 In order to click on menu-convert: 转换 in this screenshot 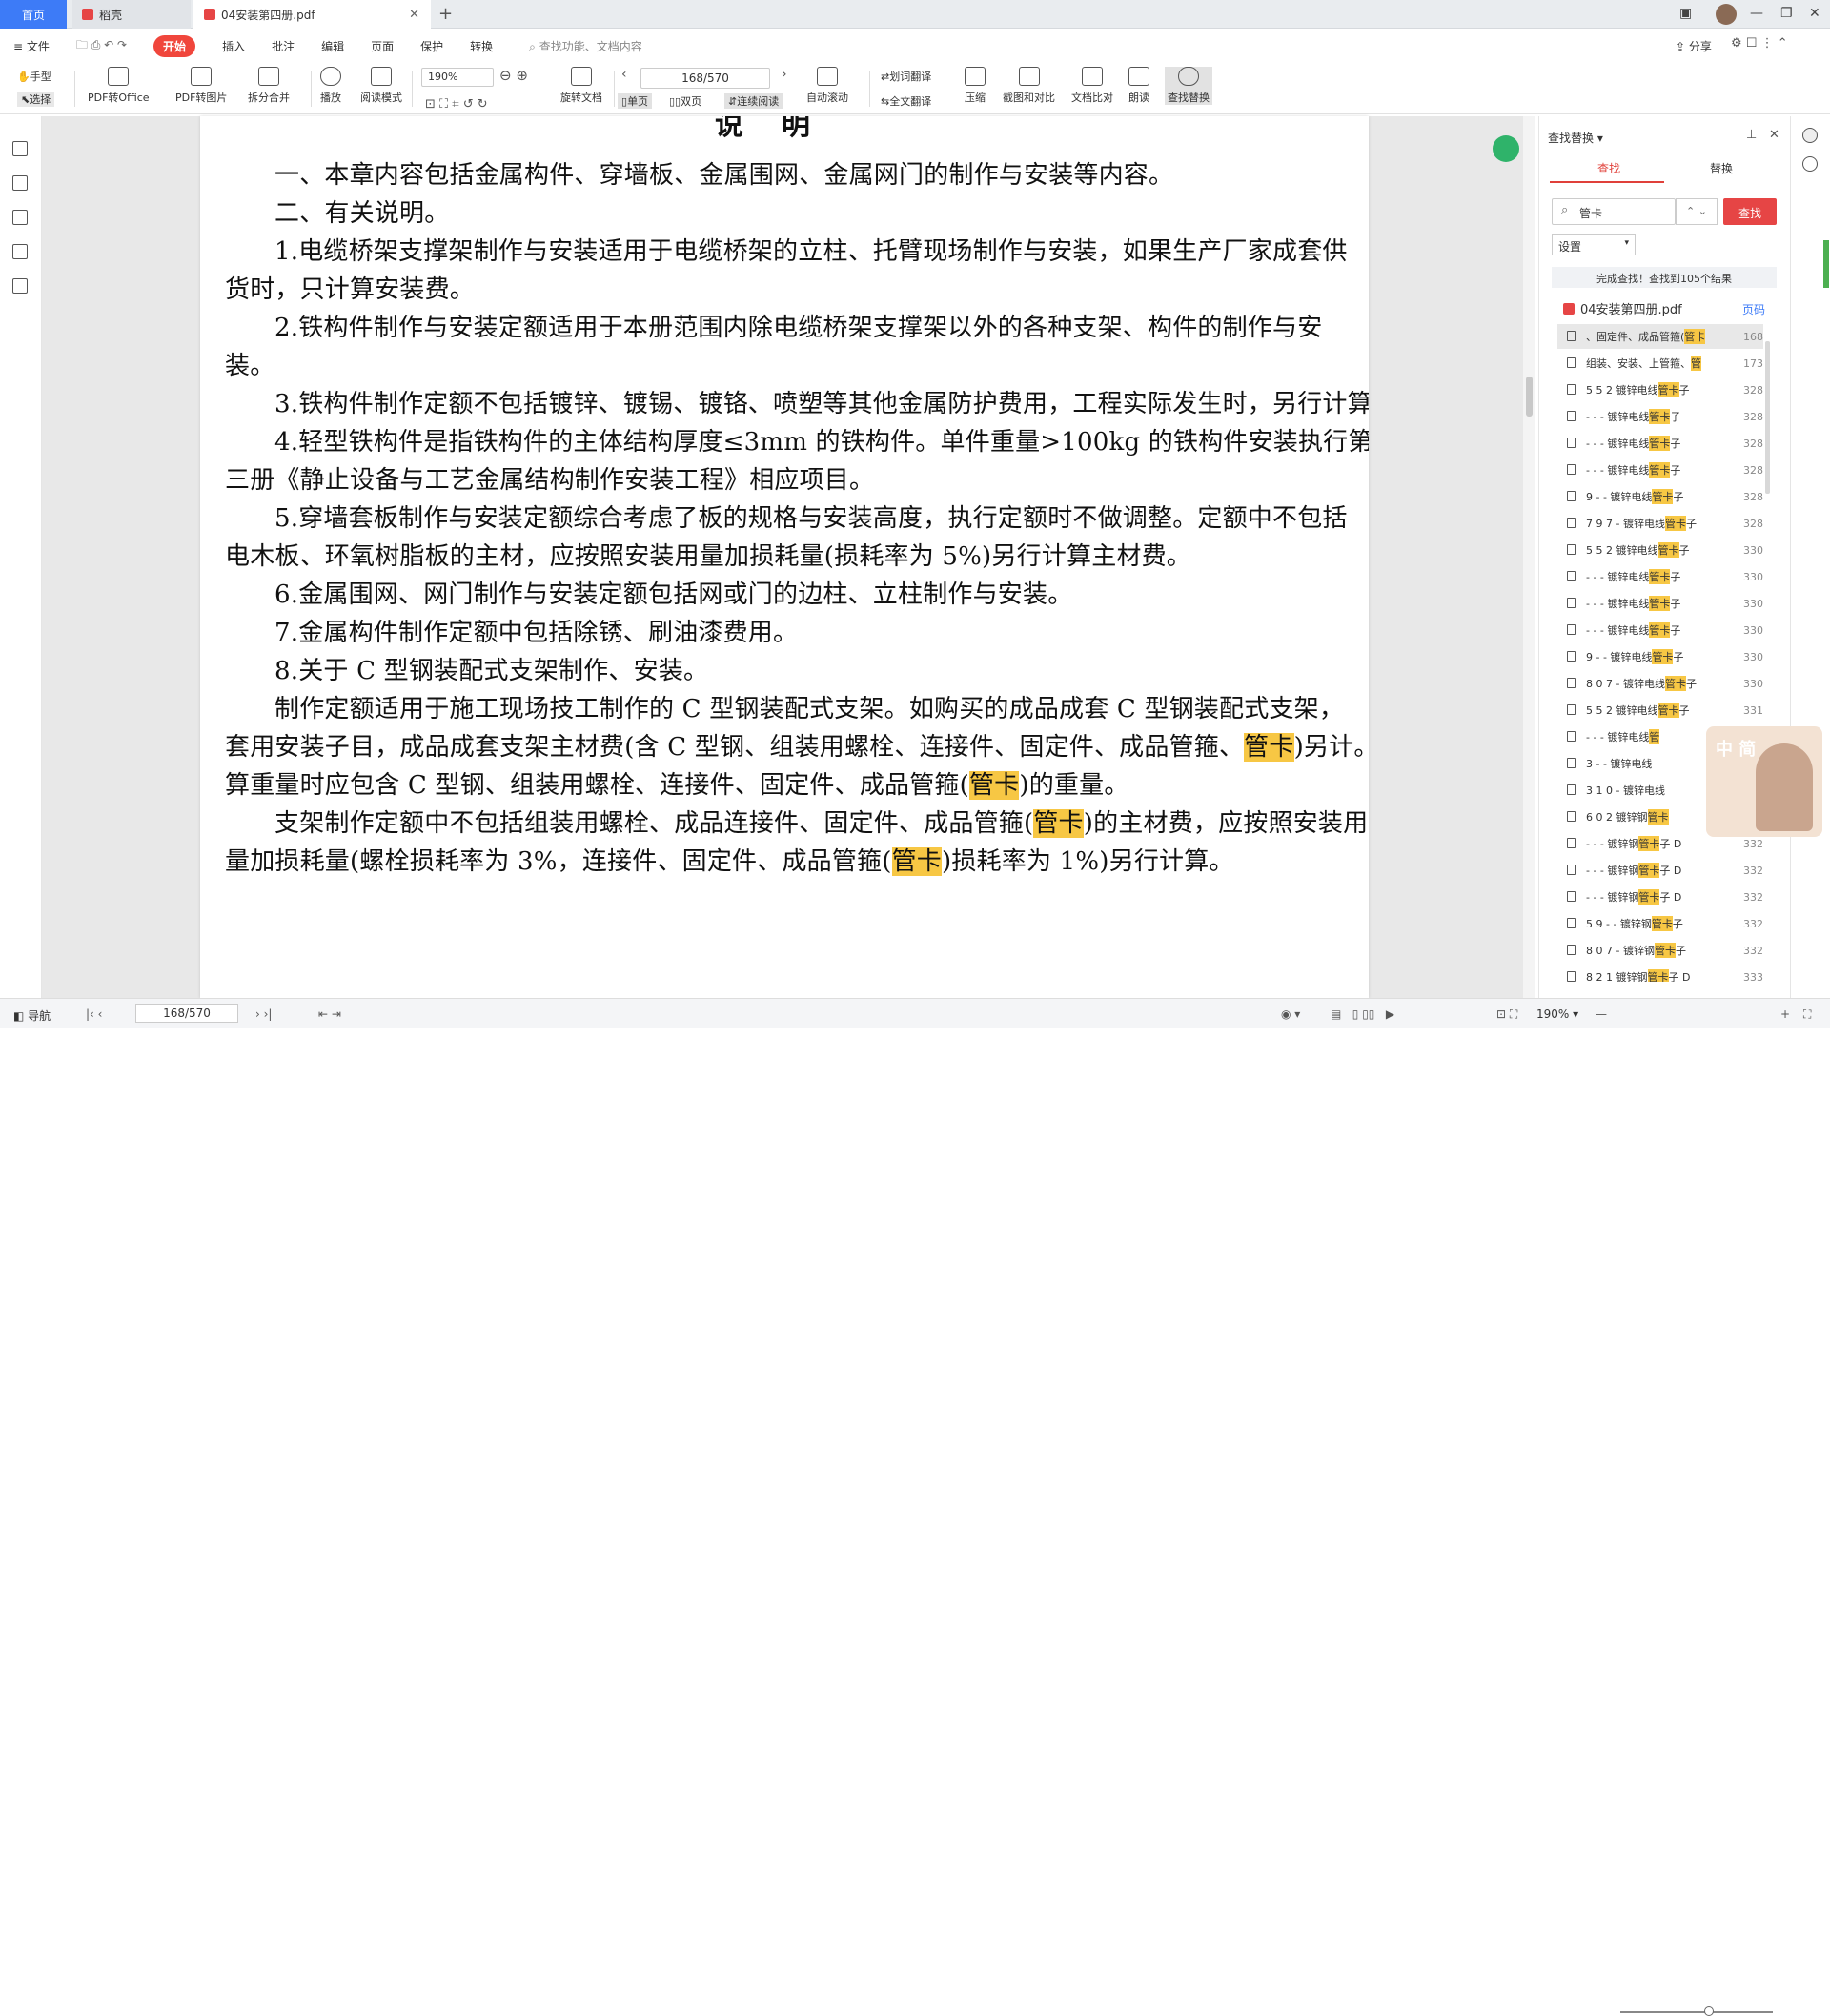, I will do `click(481, 46)`.